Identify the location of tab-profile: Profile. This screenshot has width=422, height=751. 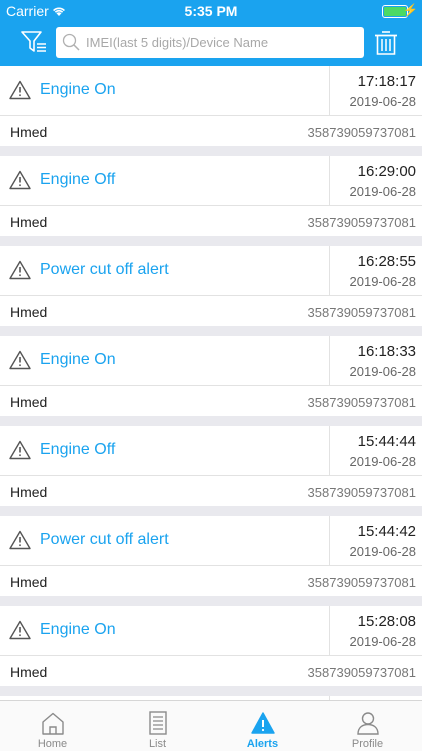
(367, 726).